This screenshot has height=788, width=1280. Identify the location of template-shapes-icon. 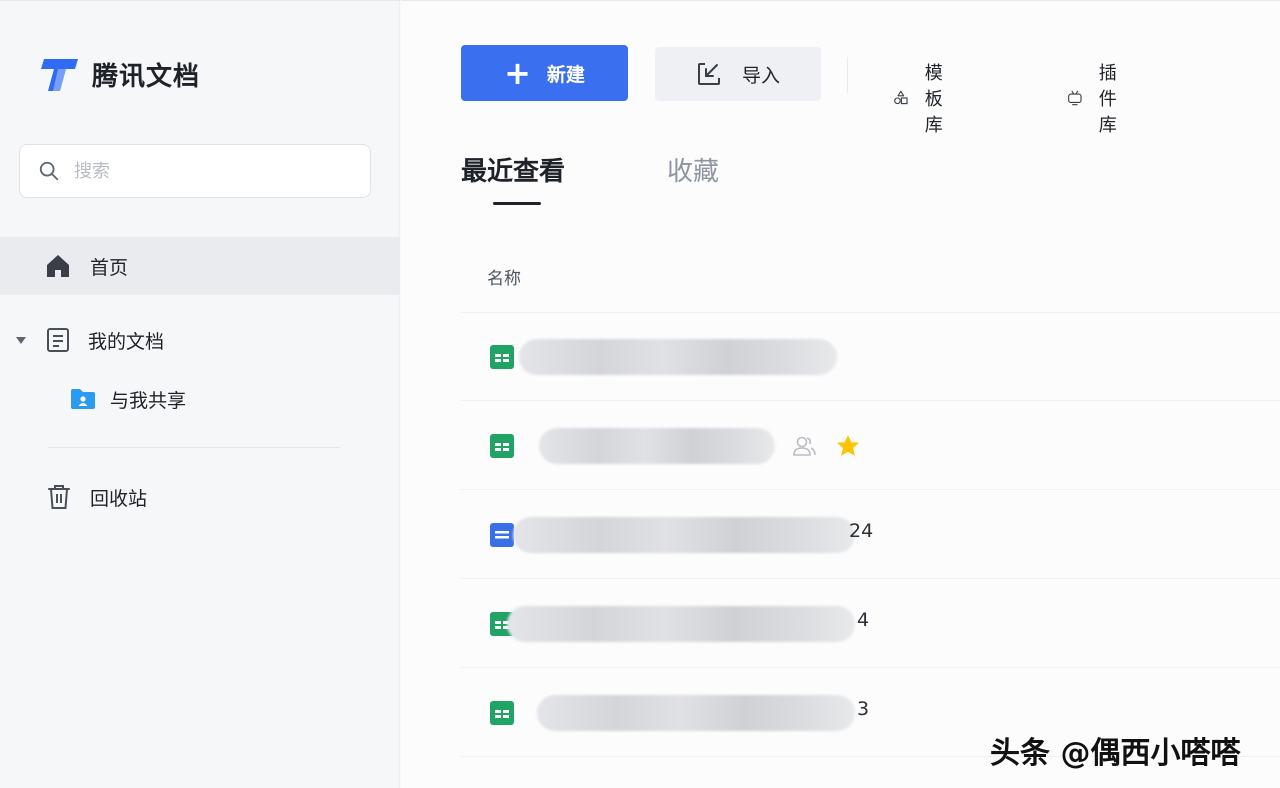
(901, 97).